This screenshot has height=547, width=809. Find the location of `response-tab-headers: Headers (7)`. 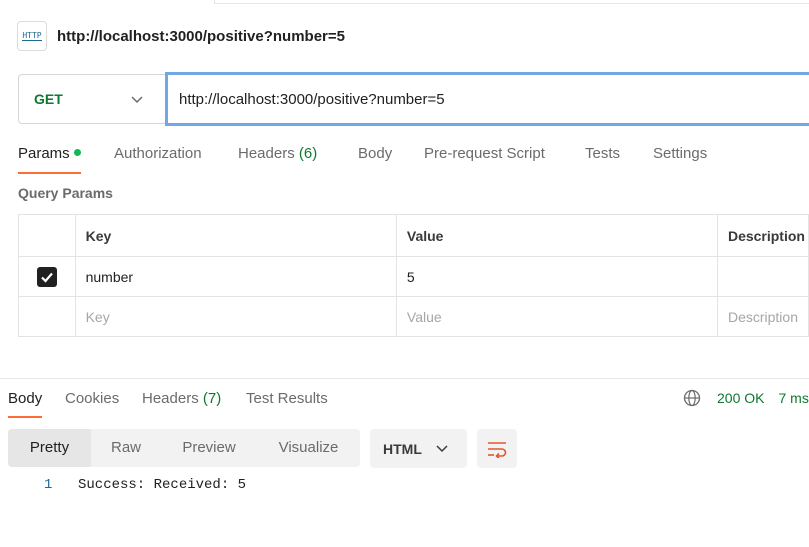

response-tab-headers: Headers (7) is located at coordinates (181, 403).